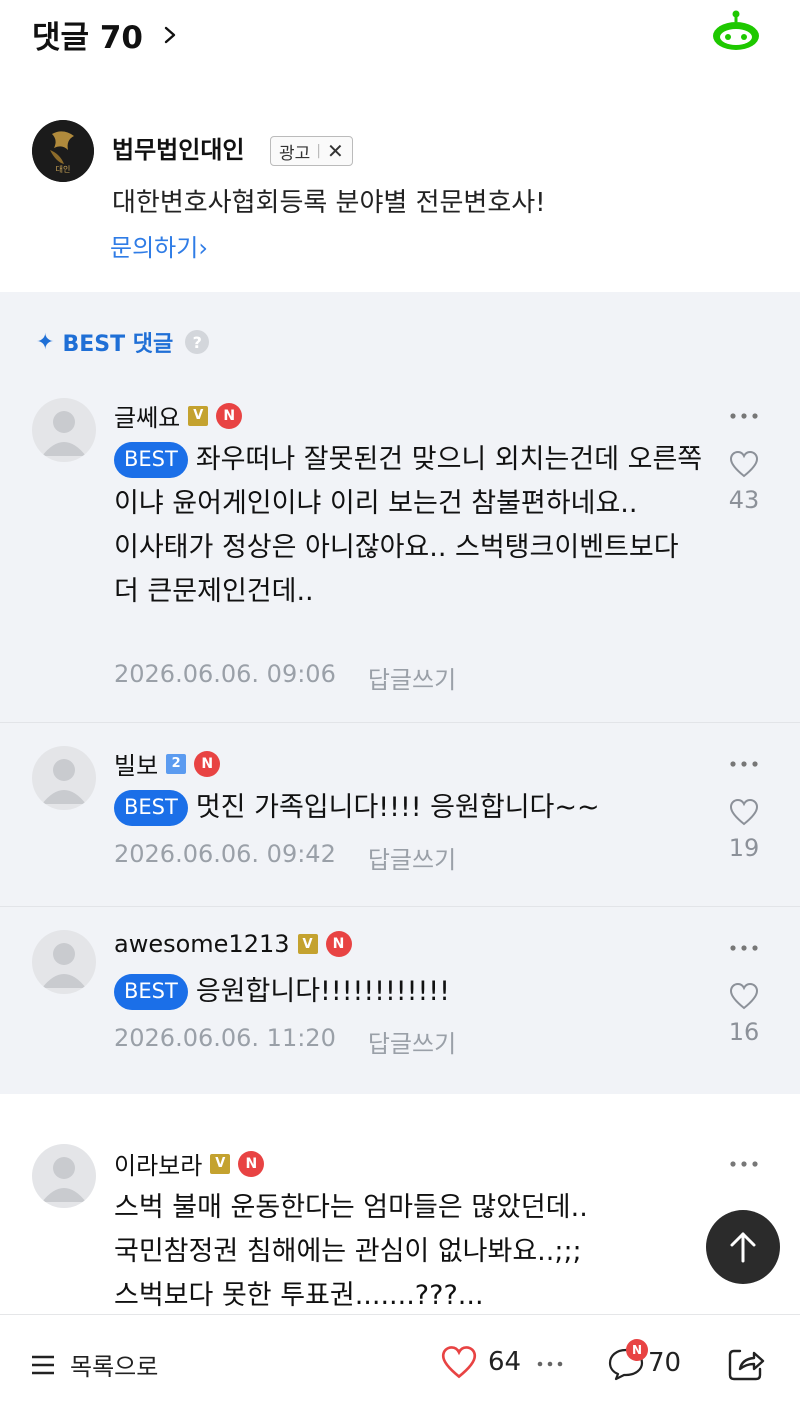  I want to click on comment-text: 응원합니다!!!!!!!!!!!!, so click(322, 991).